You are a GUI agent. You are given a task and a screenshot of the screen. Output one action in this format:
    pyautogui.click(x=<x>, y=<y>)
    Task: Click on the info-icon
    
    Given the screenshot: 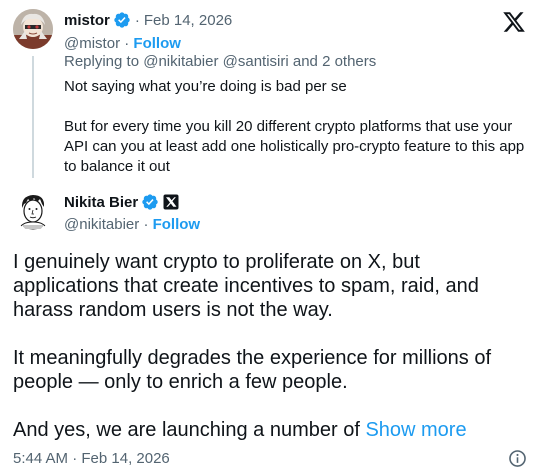 What is the action you would take?
    pyautogui.click(x=517, y=458)
    